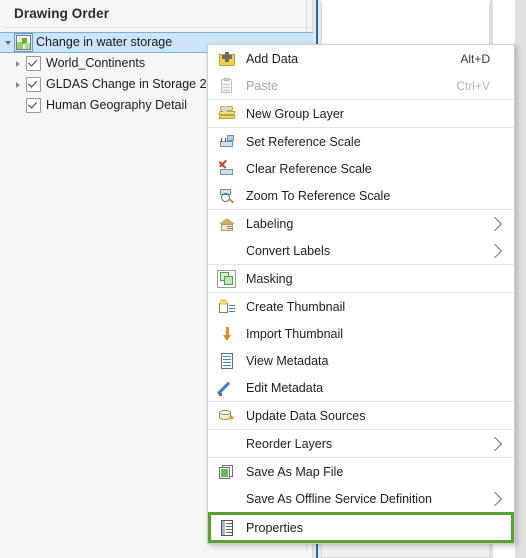 The width and height of the screenshot is (526, 558). I want to click on menu-item-label: Update Data Sources, so click(306, 415).